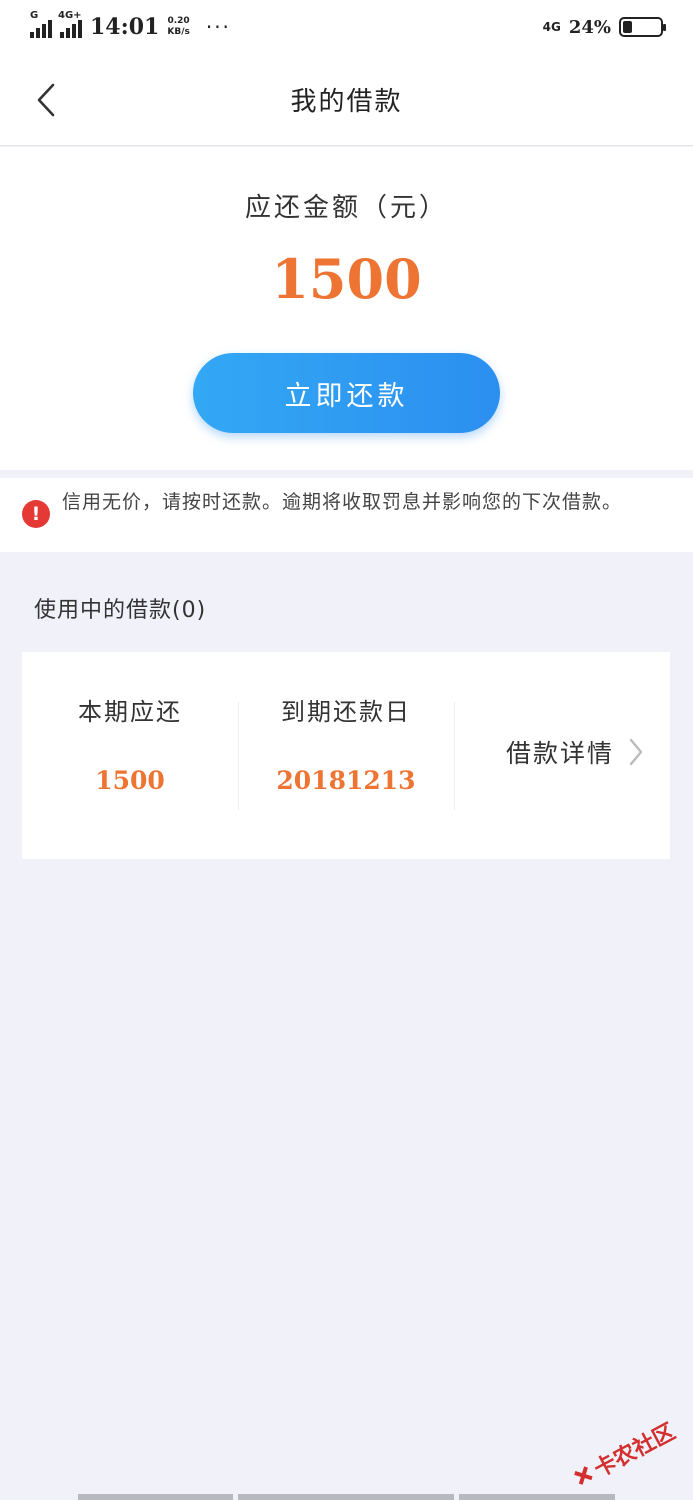 The image size is (693, 1500). What do you see at coordinates (36, 514) in the screenshot?
I see `alert-icon: !` at bounding box center [36, 514].